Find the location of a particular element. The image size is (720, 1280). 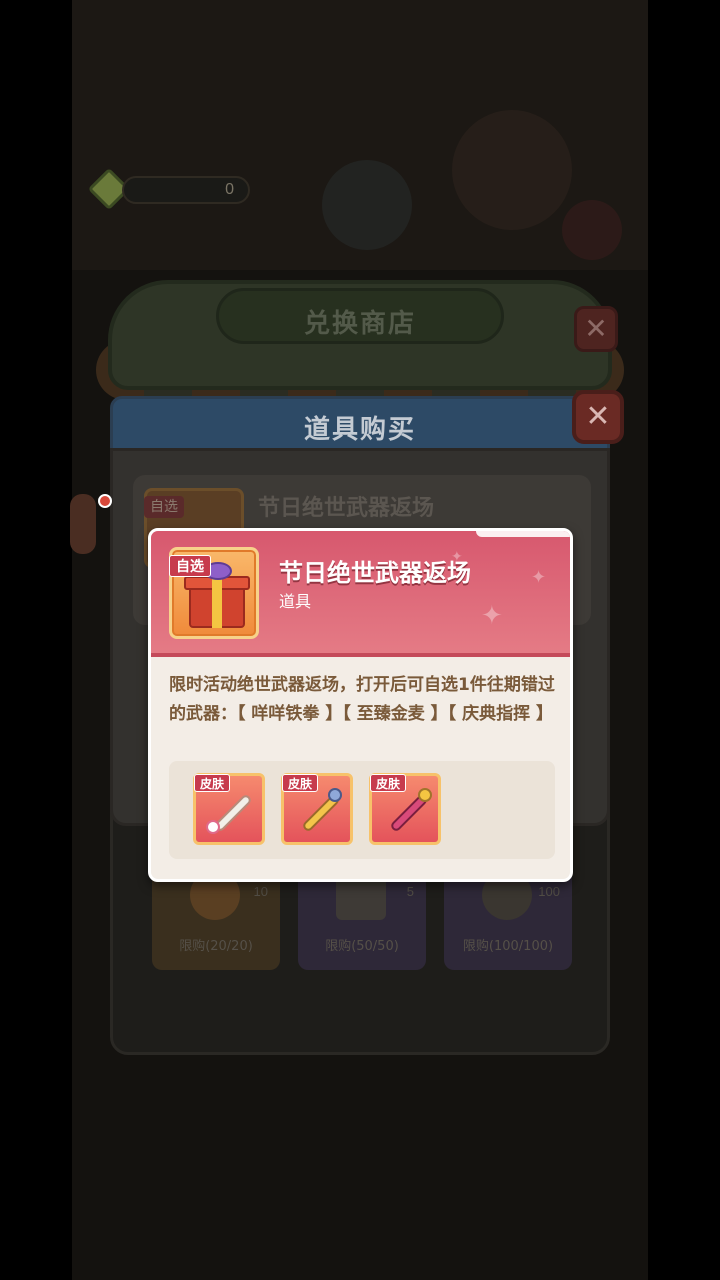

shop-item-limit: 限购(20/20) is located at coordinates (216, 946).